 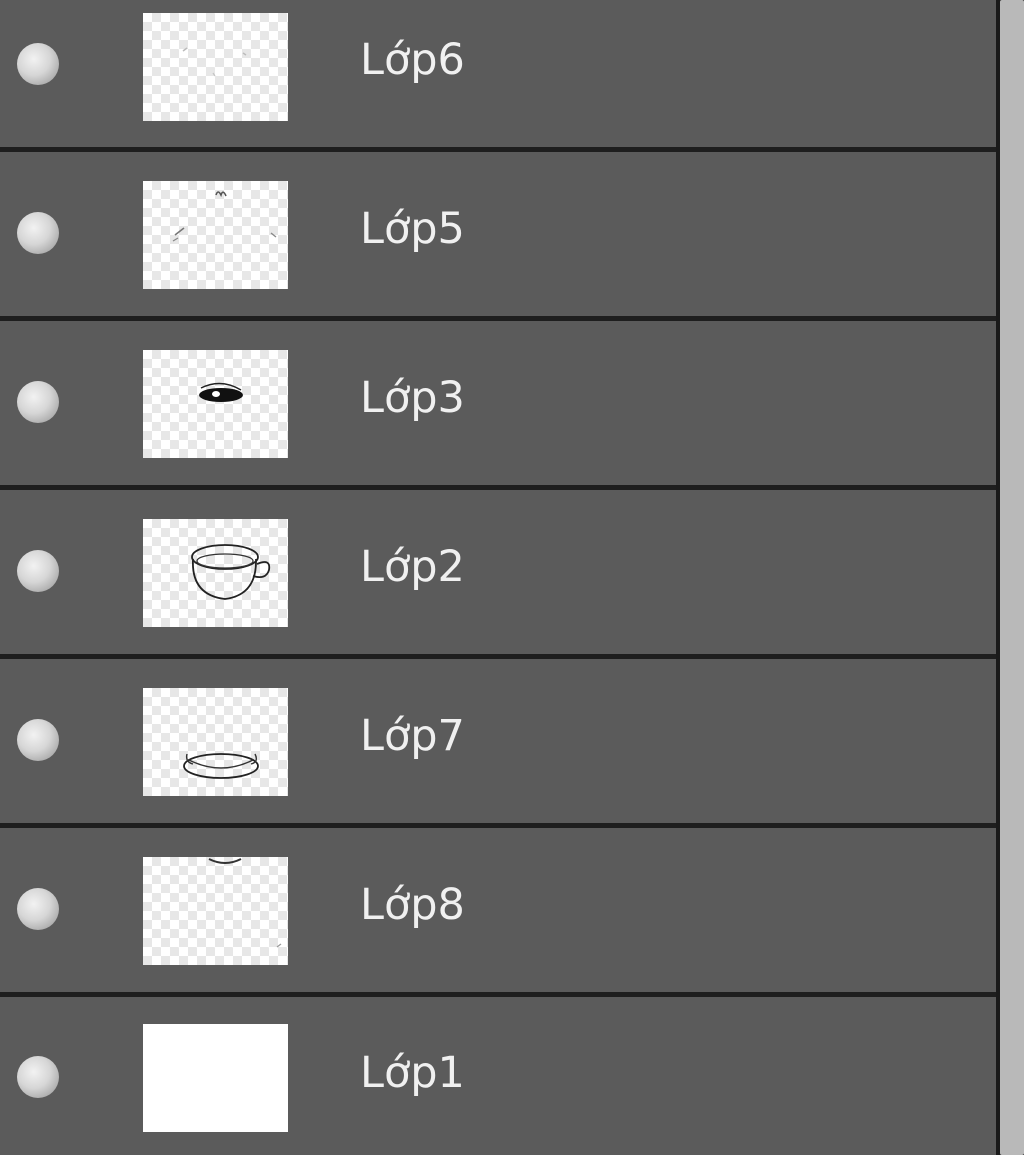 What do you see at coordinates (221, 392) in the screenshot?
I see `eye-shape-icon` at bounding box center [221, 392].